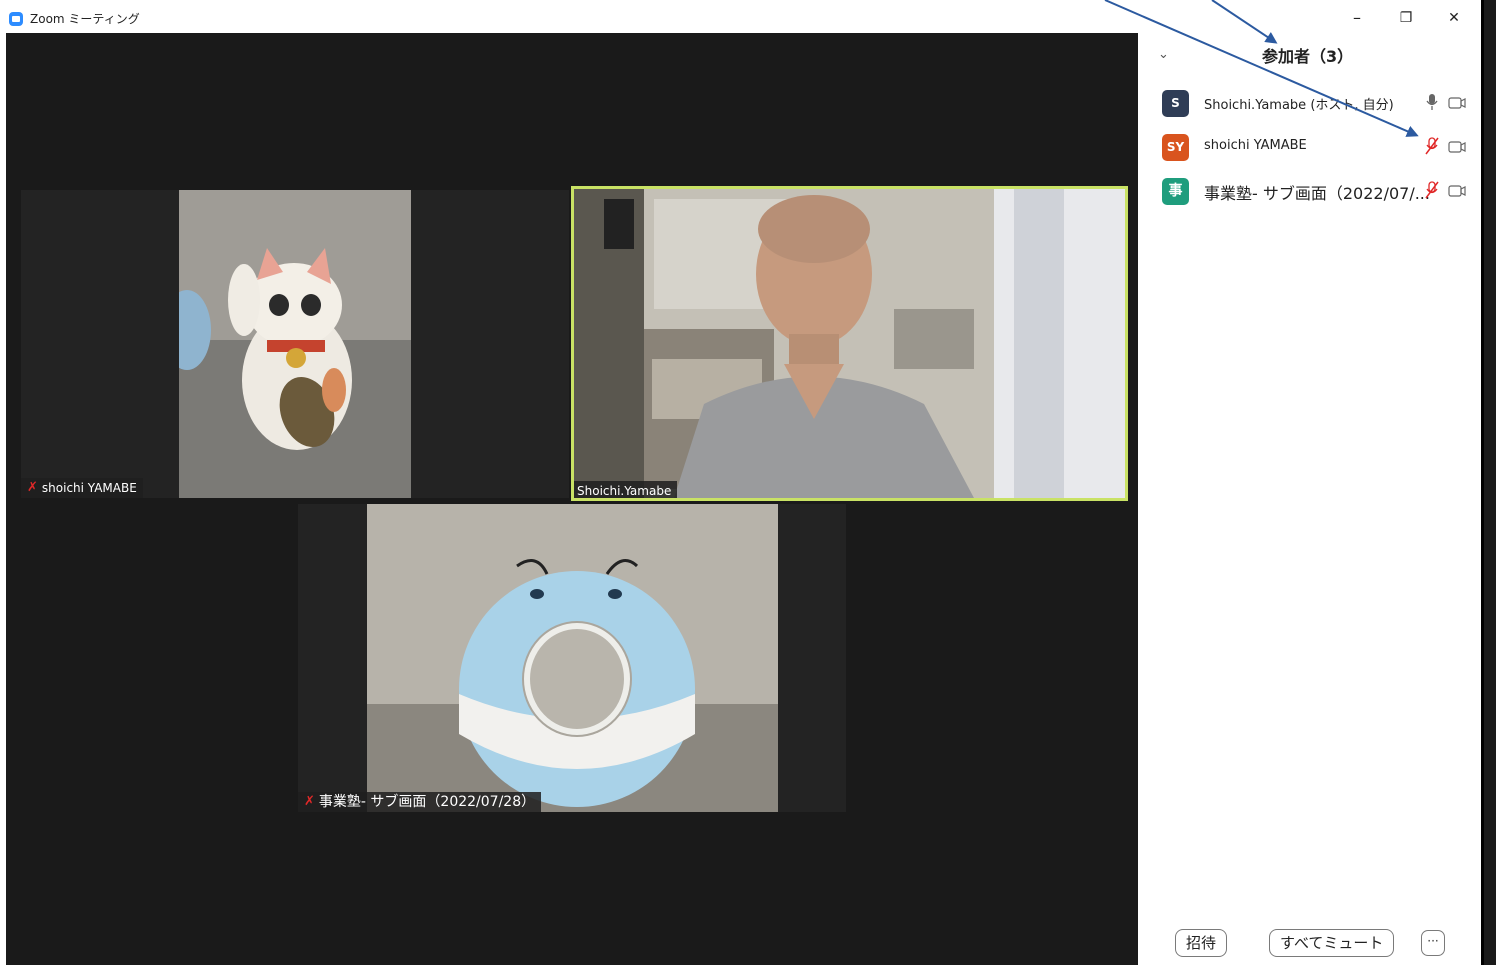 The image size is (1496, 965). I want to click on chevron-down-icon: ⌄, so click(1163, 54).